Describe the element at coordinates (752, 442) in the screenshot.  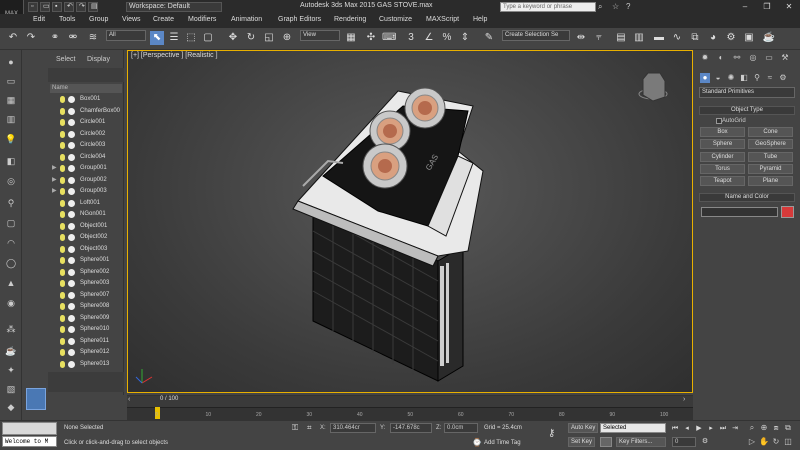
I see `field-of-view-icon: ▷` at that location.